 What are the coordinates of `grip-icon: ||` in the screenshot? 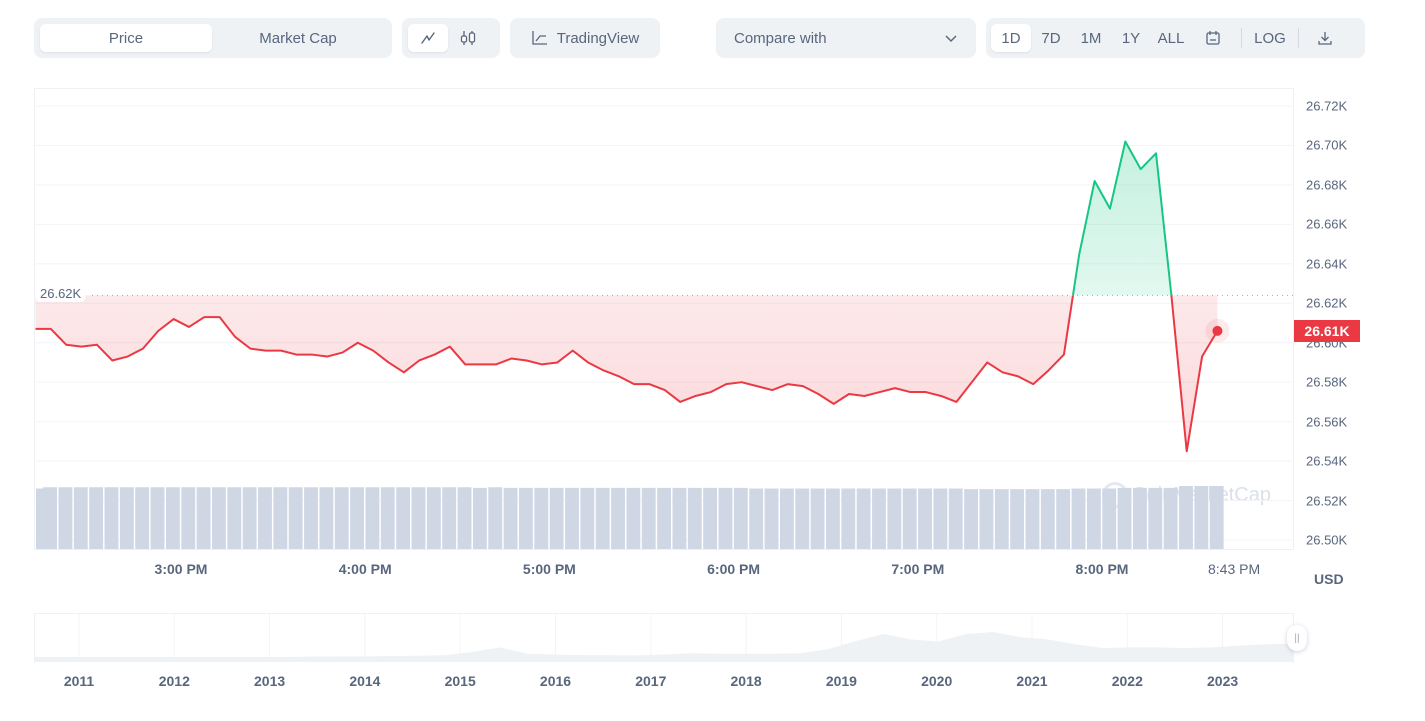 It's located at (1297, 638).